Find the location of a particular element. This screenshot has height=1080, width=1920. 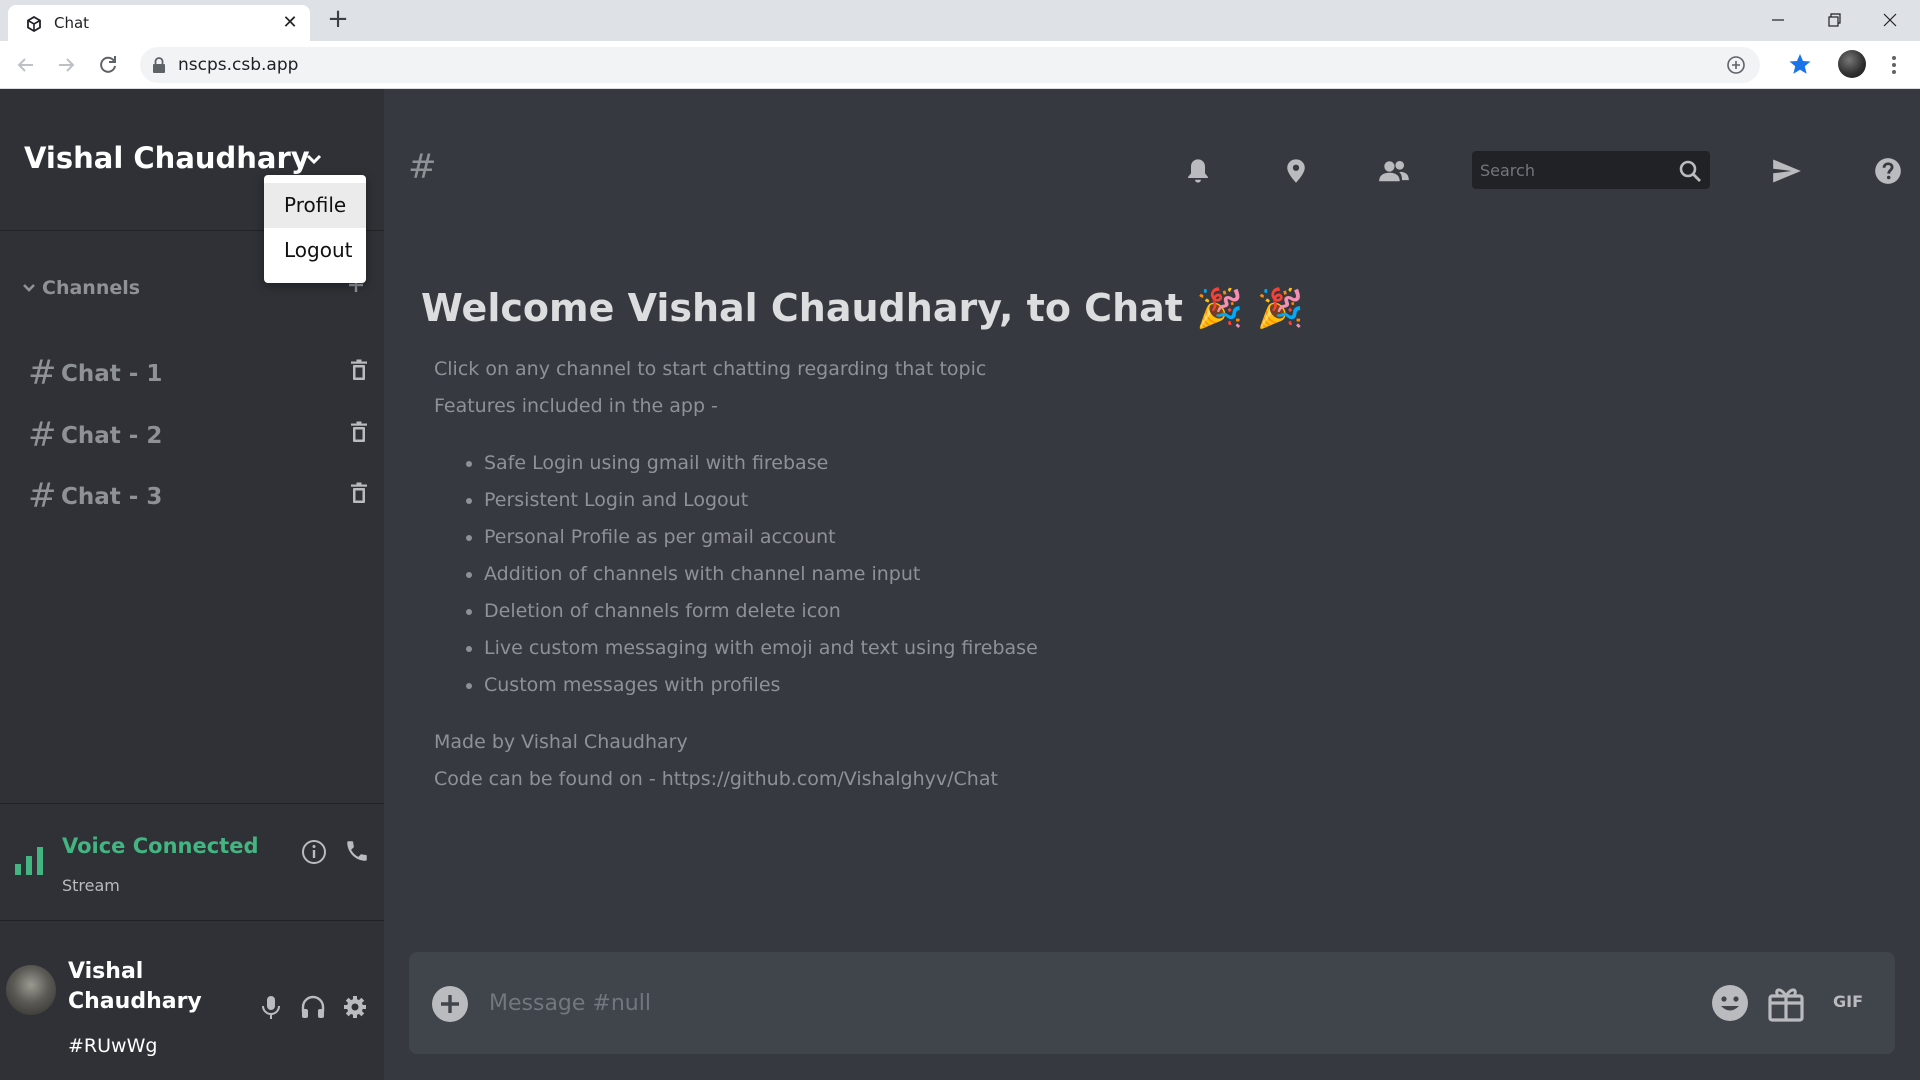

emoji-icon is located at coordinates (1730, 1003).